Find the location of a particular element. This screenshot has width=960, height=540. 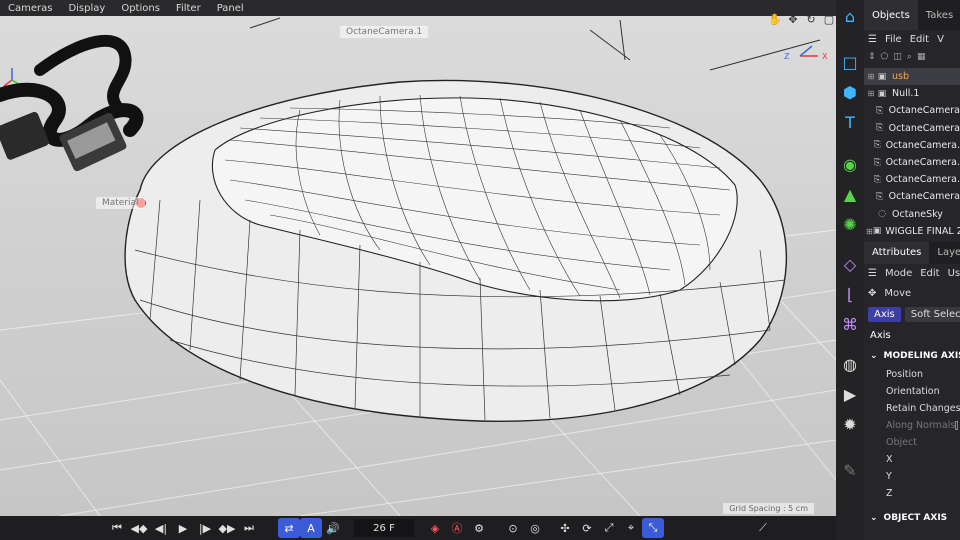

scale-track-icon: ⤢ is located at coordinates (609, 528).